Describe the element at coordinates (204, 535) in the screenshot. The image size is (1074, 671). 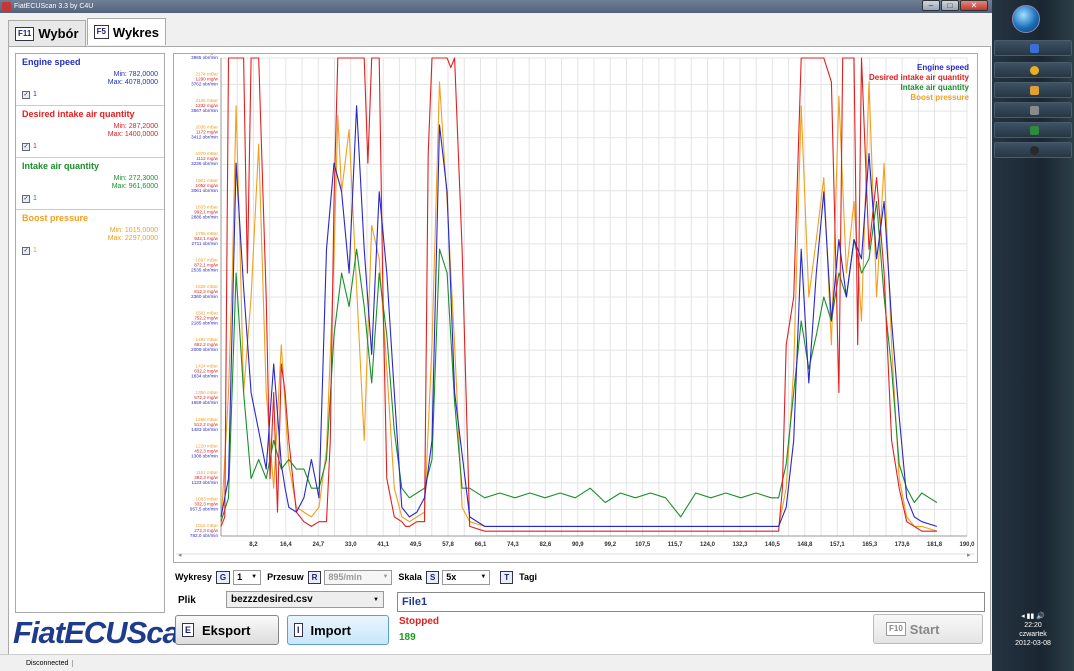
I see `y-tick-label: 782,0 obr/min` at that location.